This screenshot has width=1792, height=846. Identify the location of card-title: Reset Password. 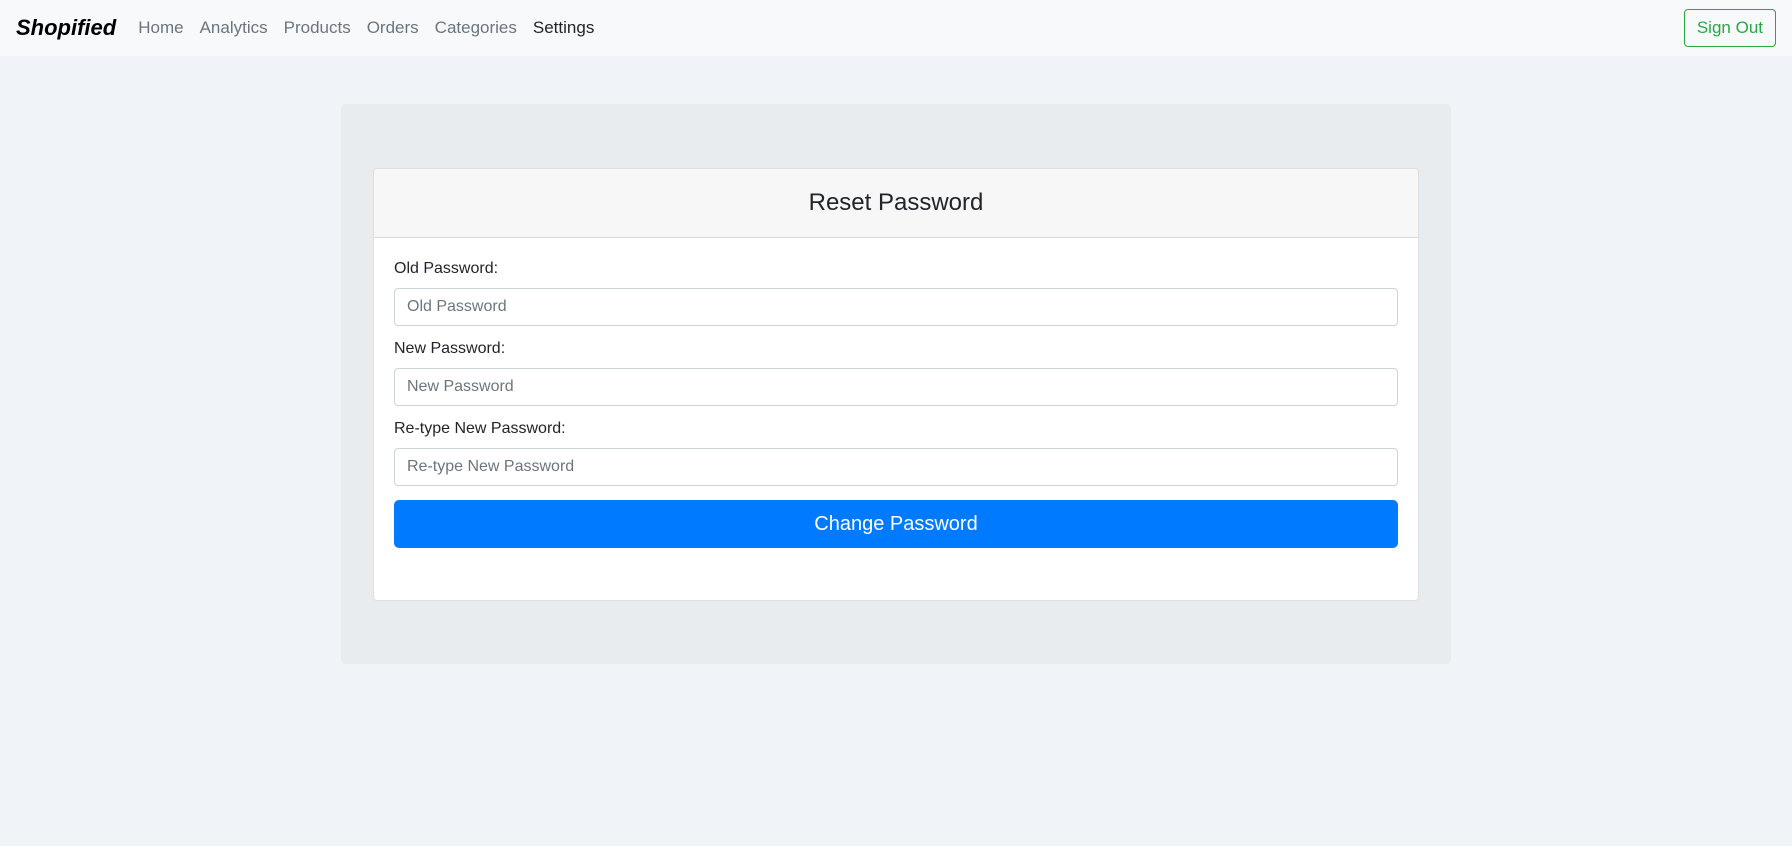
(896, 202).